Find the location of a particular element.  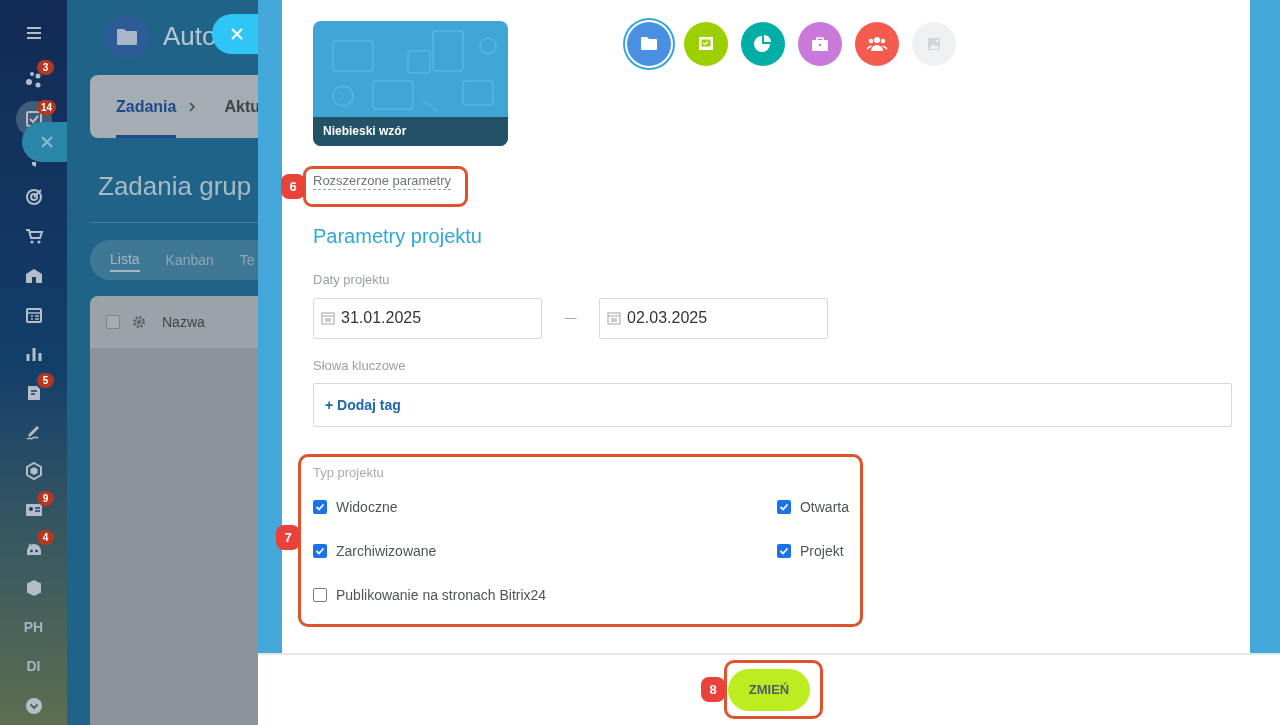

checkbox-option: Zarchiwizowane is located at coordinates (545, 551).